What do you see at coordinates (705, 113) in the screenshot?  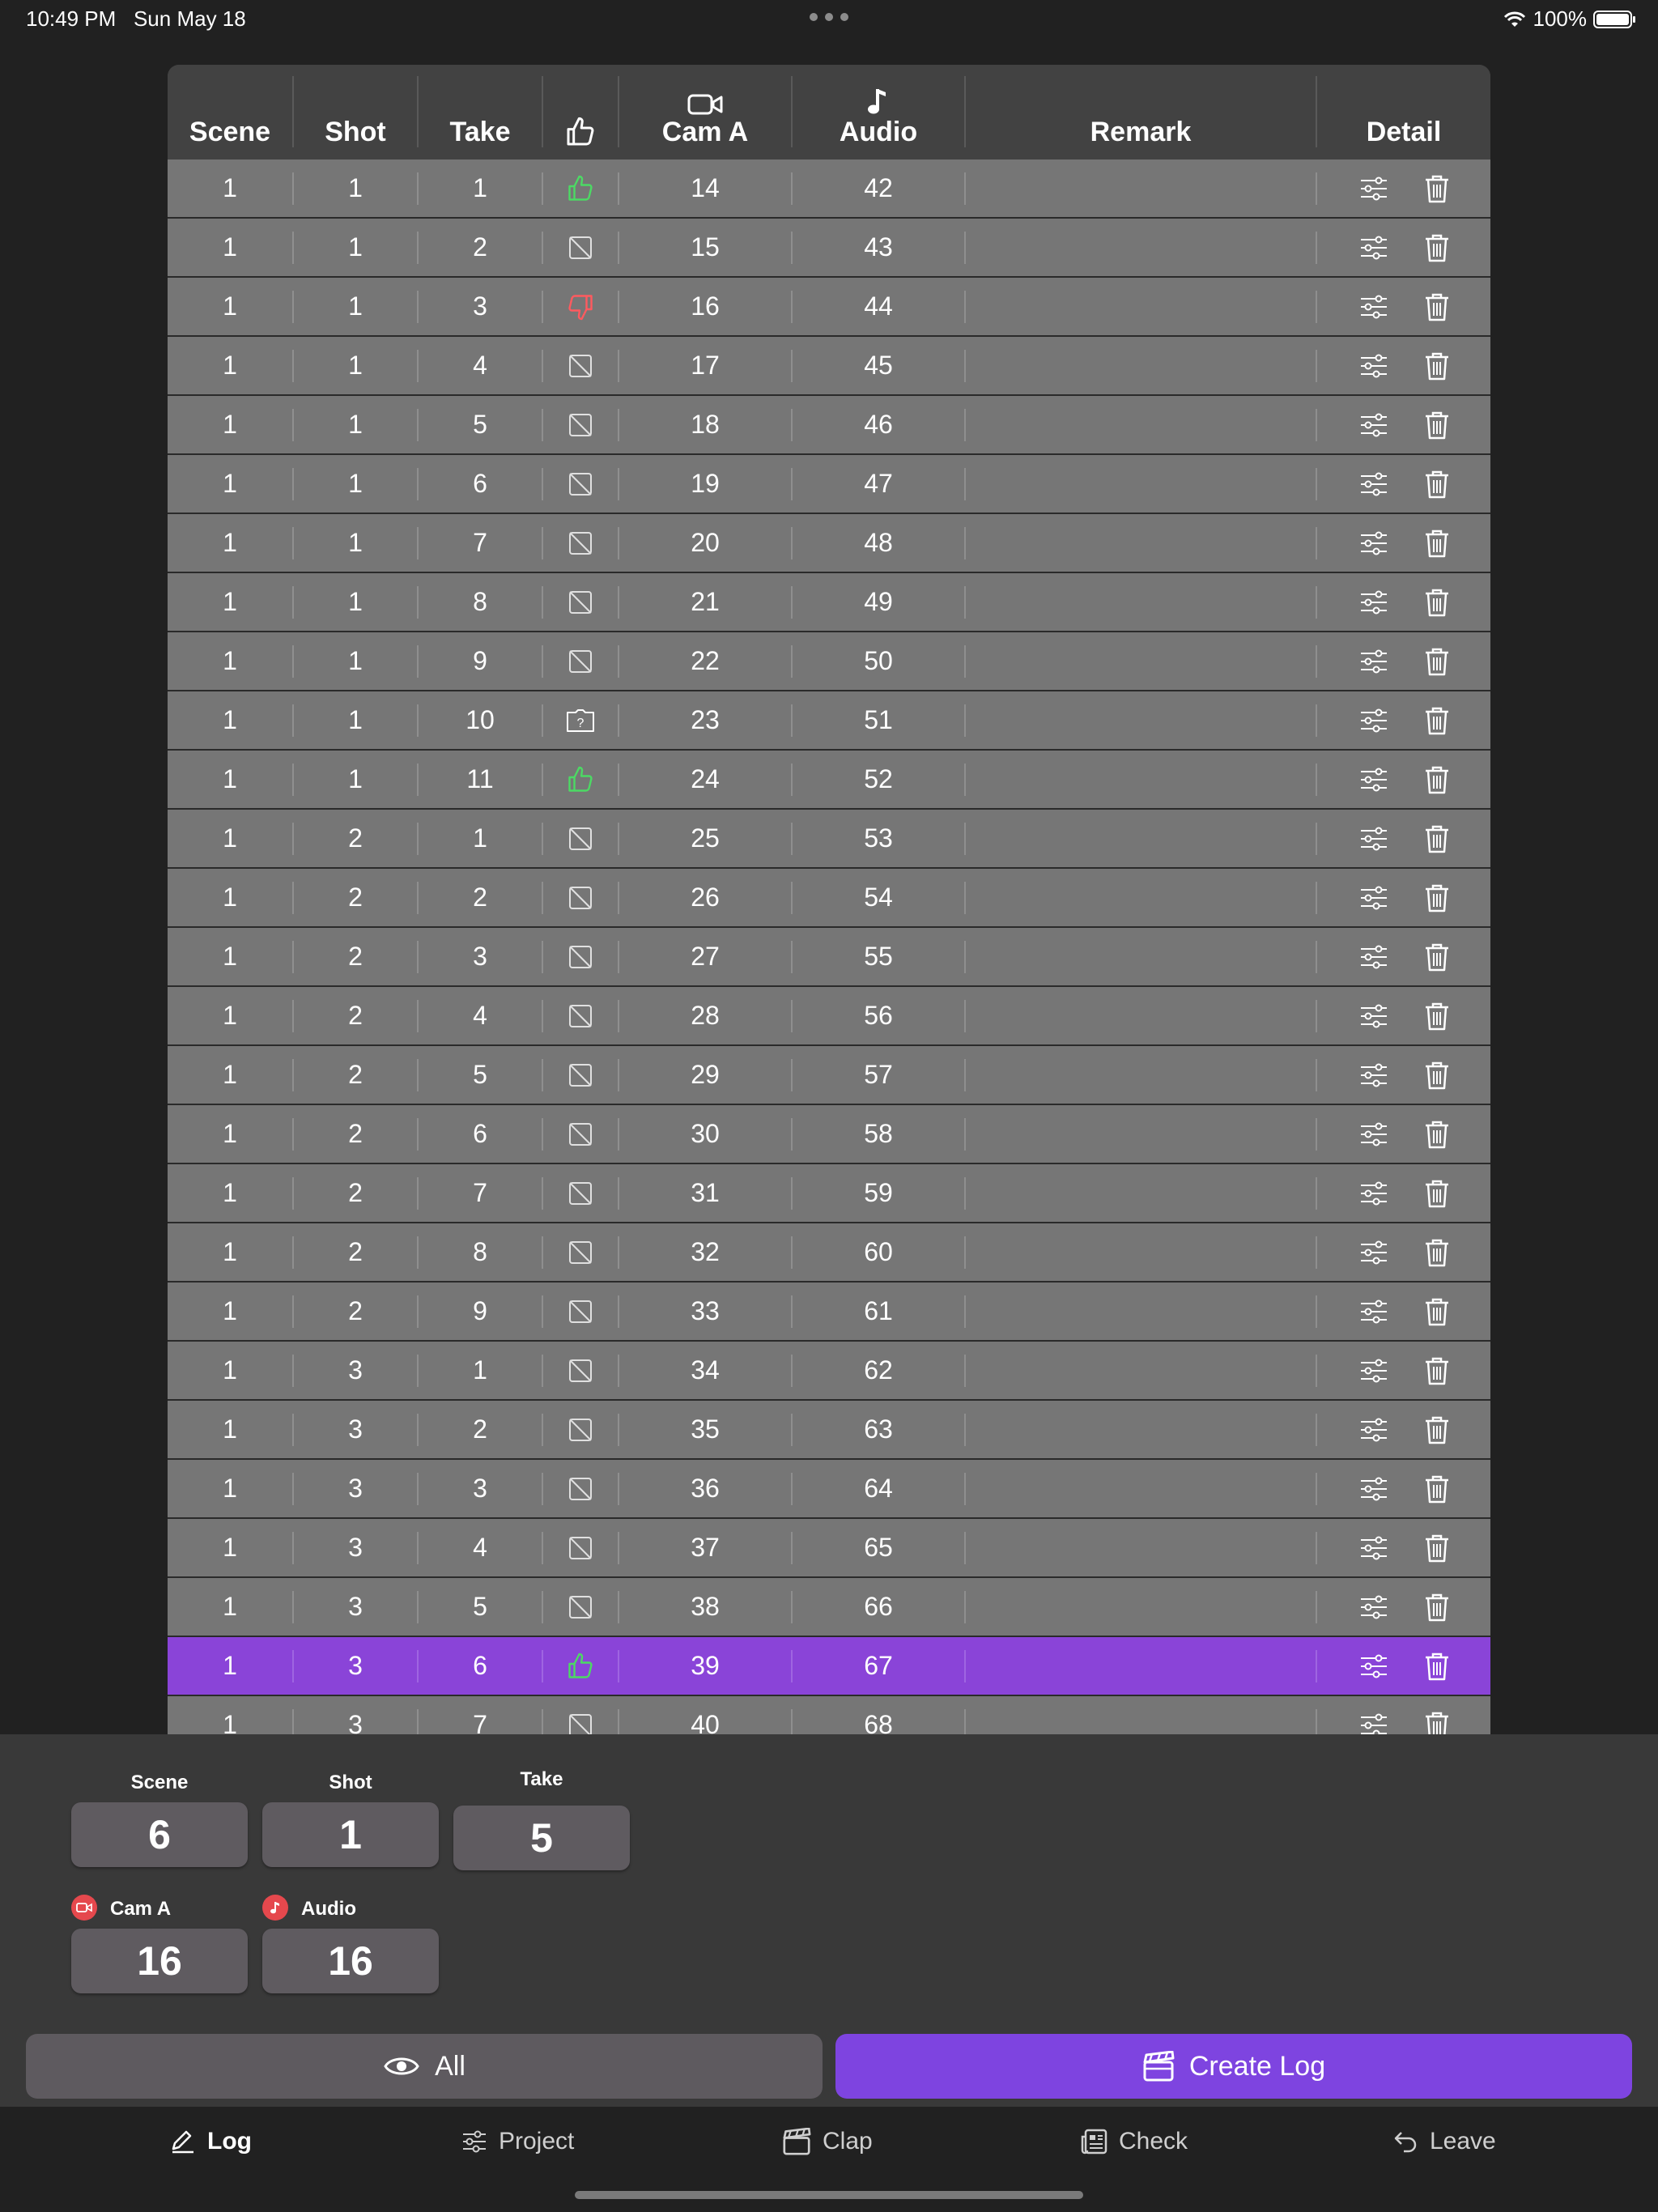 I see `header-cam-a: Cam A` at bounding box center [705, 113].